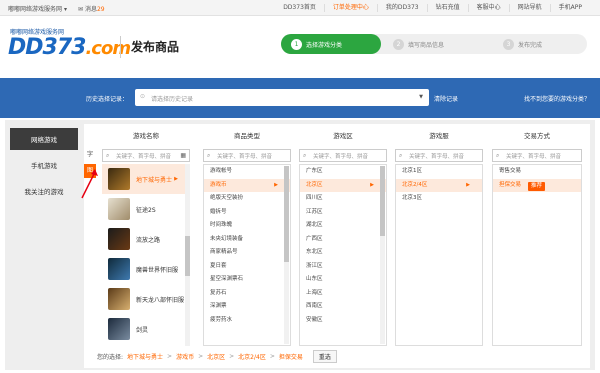 Image resolution: width=600 pixels, height=373 pixels. I want to click on selected-trade: 担保交易, so click(290, 357).